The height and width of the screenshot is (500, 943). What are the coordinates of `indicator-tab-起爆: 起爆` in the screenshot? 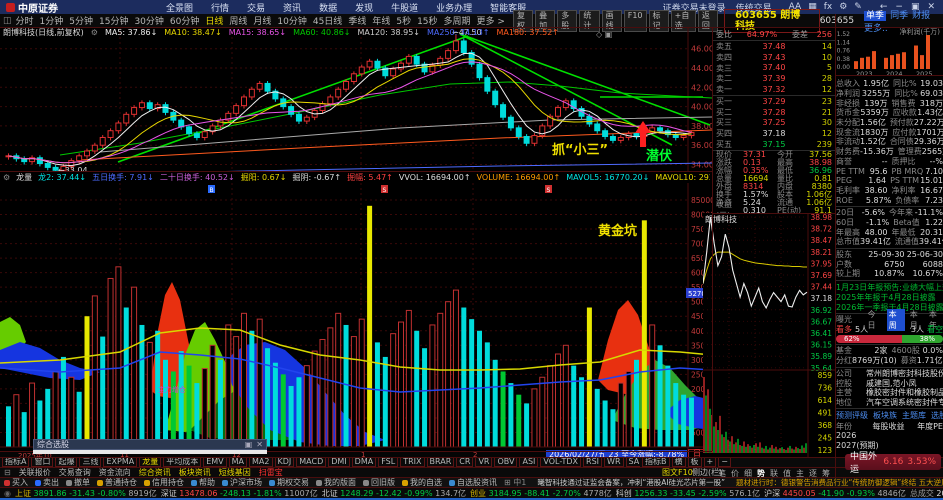 It's located at (66, 462).